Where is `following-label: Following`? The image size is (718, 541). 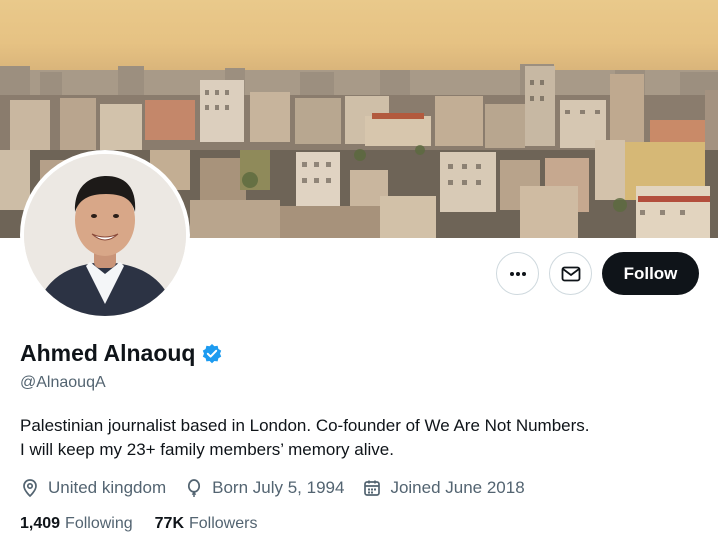
following-label: Following is located at coordinates (99, 523).